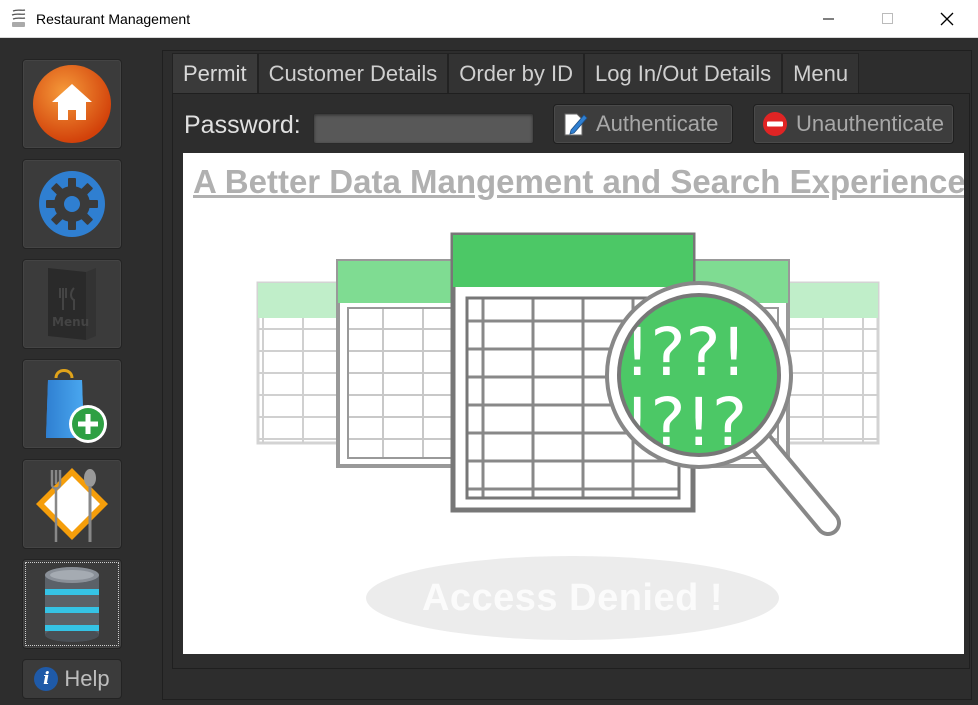 The image size is (978, 705). What do you see at coordinates (70, 322) in the screenshot?
I see `svg-text: Menu` at bounding box center [70, 322].